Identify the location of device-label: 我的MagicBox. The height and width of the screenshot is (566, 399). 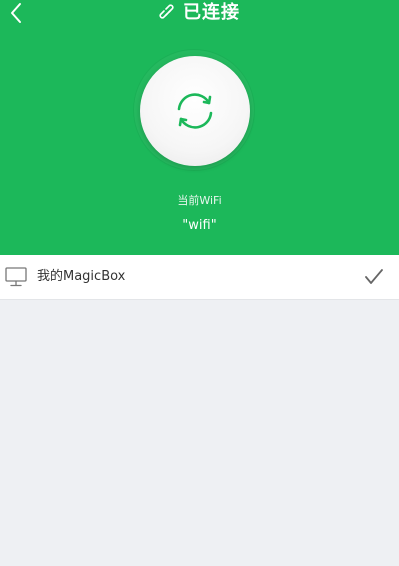
(81, 276).